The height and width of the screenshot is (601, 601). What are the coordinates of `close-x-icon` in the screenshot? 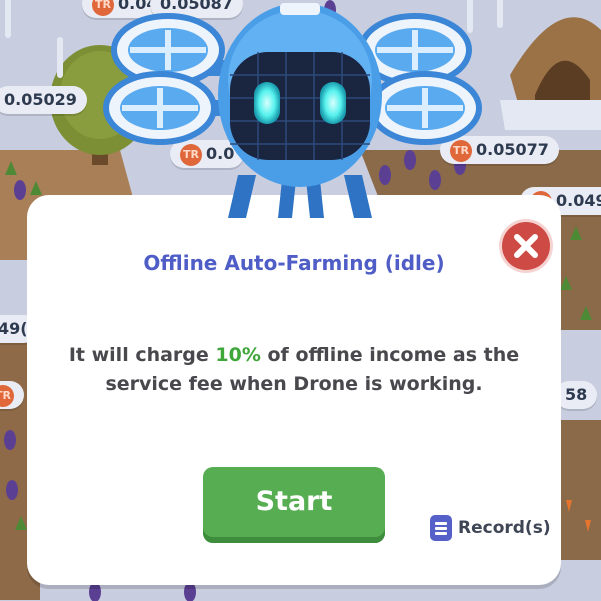 It's located at (526, 246).